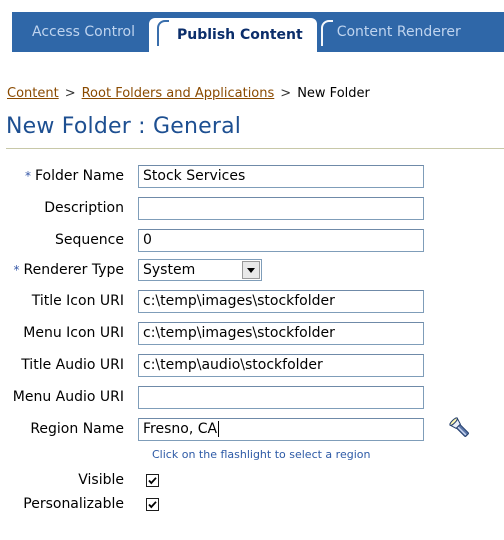 The image size is (504, 540). What do you see at coordinates (281, 397) in the screenshot?
I see `menu-audio-uri-input` at bounding box center [281, 397].